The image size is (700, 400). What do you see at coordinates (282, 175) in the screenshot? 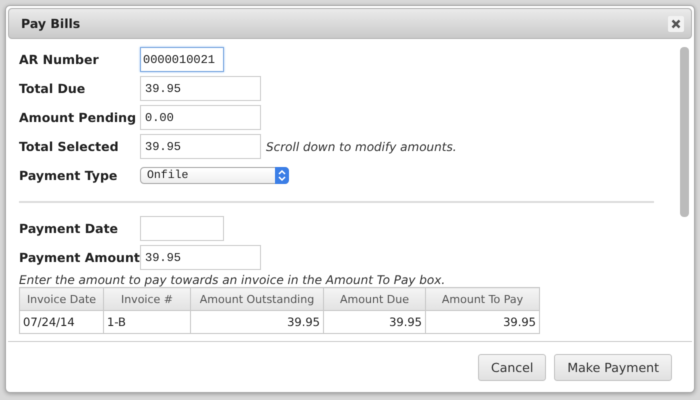
I see `dropdown-arrows-icon` at bounding box center [282, 175].